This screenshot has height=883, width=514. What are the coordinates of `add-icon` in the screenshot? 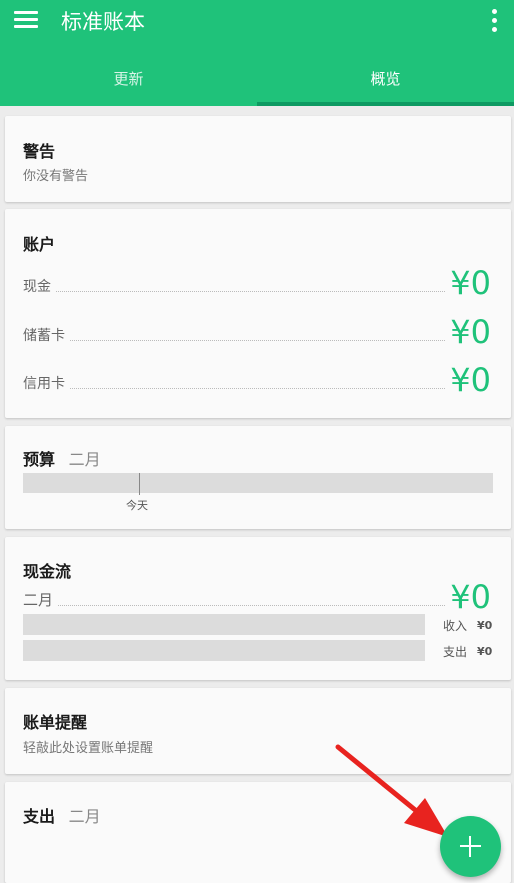 It's located at (470, 846).